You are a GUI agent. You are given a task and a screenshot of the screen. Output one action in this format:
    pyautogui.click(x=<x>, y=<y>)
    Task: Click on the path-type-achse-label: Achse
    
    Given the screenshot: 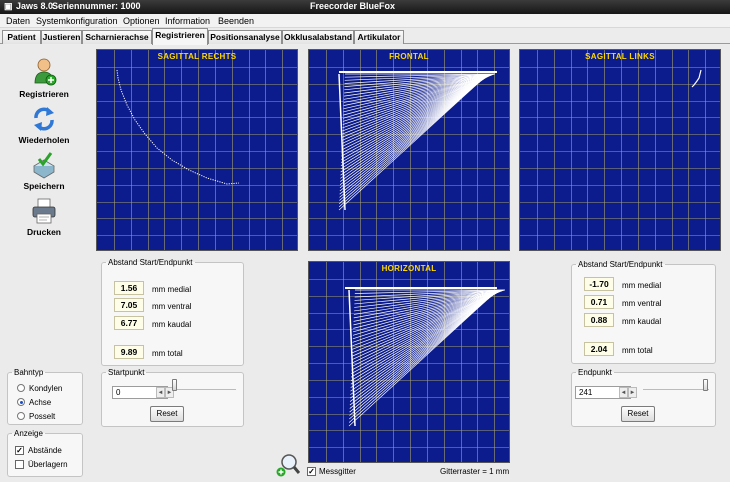 What is the action you would take?
    pyautogui.click(x=40, y=402)
    